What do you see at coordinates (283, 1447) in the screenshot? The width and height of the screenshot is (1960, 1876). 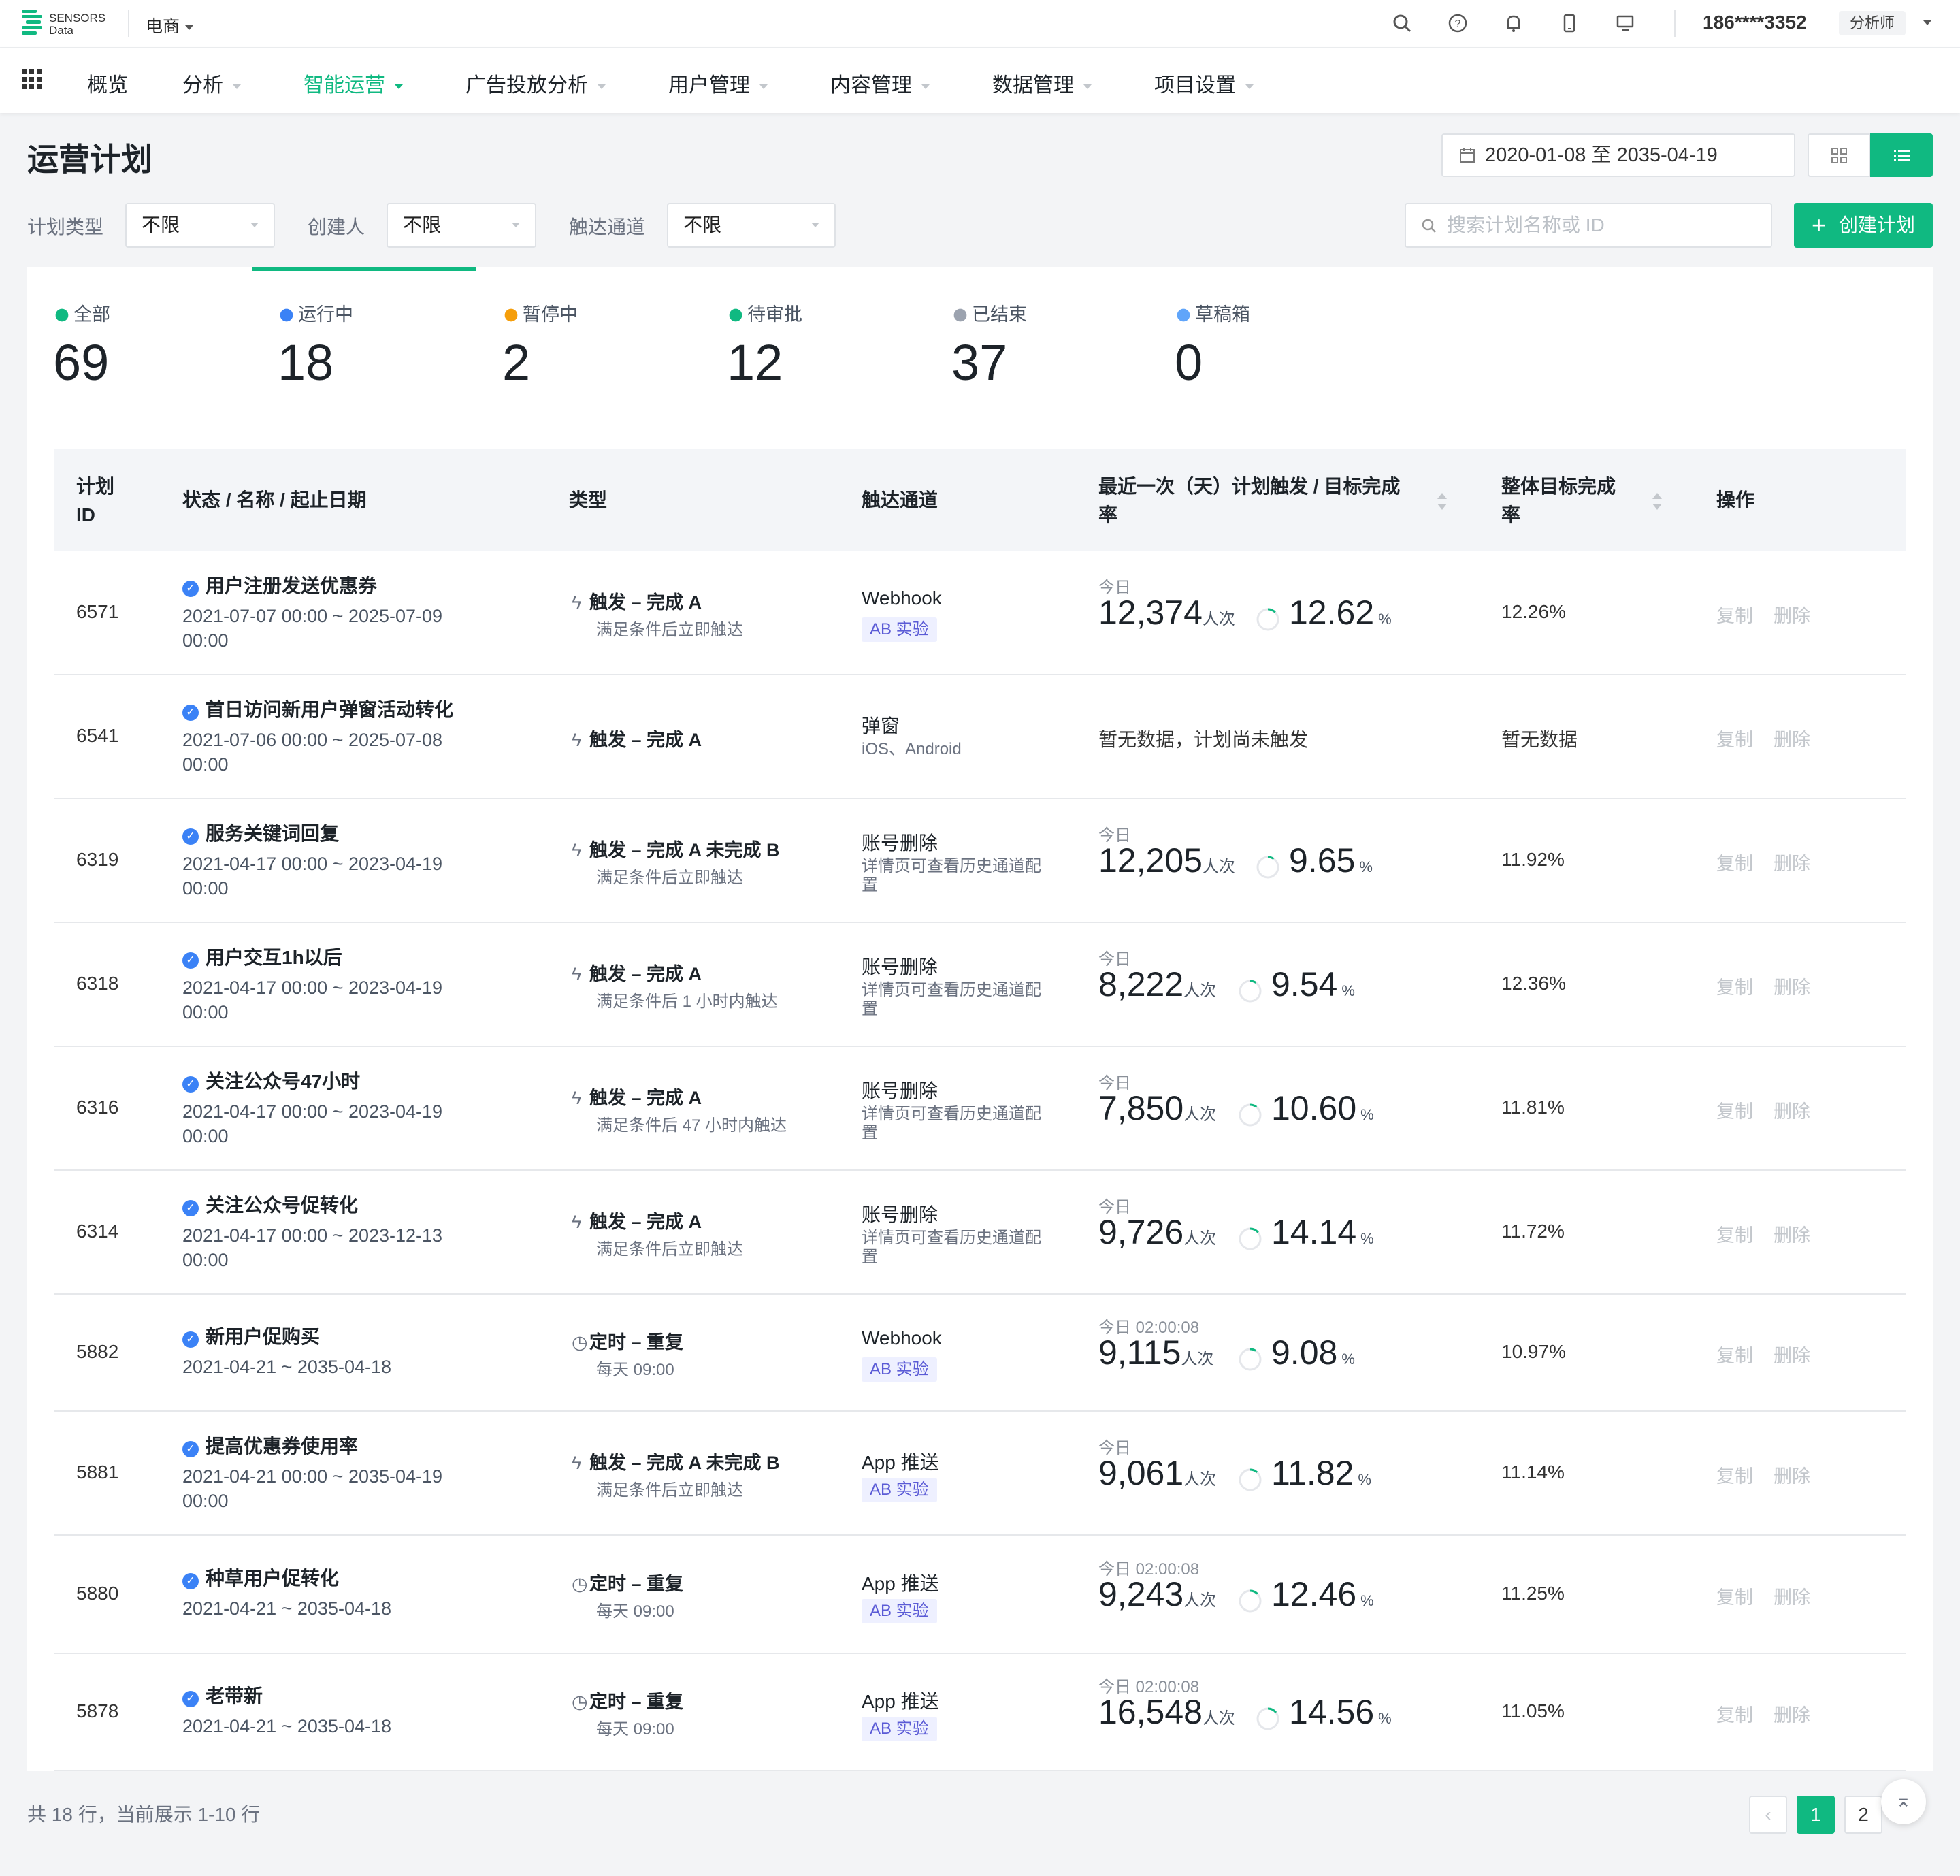 I see `plan-name: 提高优惠券使用率` at bounding box center [283, 1447].